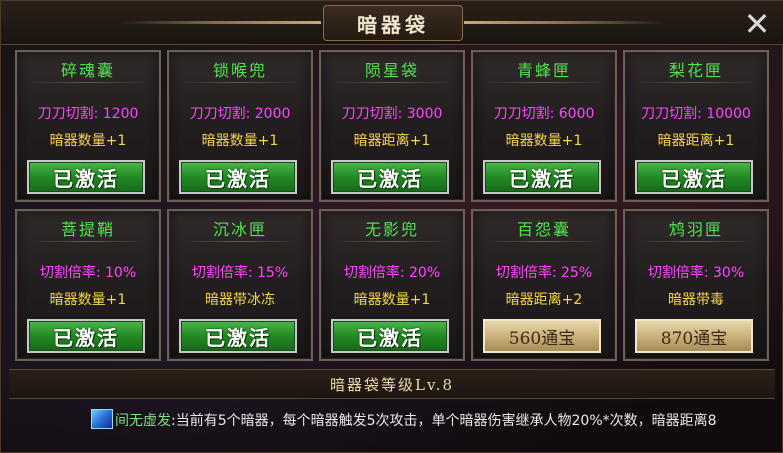 This screenshot has width=783, height=453. I want to click on title-ornament-left, so click(221, 22).